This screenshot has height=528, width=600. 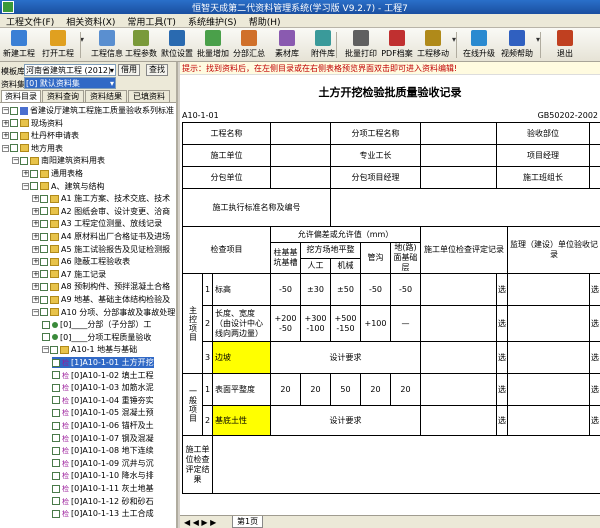 I want to click on tree-node: − 地方用表, so click(x=32, y=148).